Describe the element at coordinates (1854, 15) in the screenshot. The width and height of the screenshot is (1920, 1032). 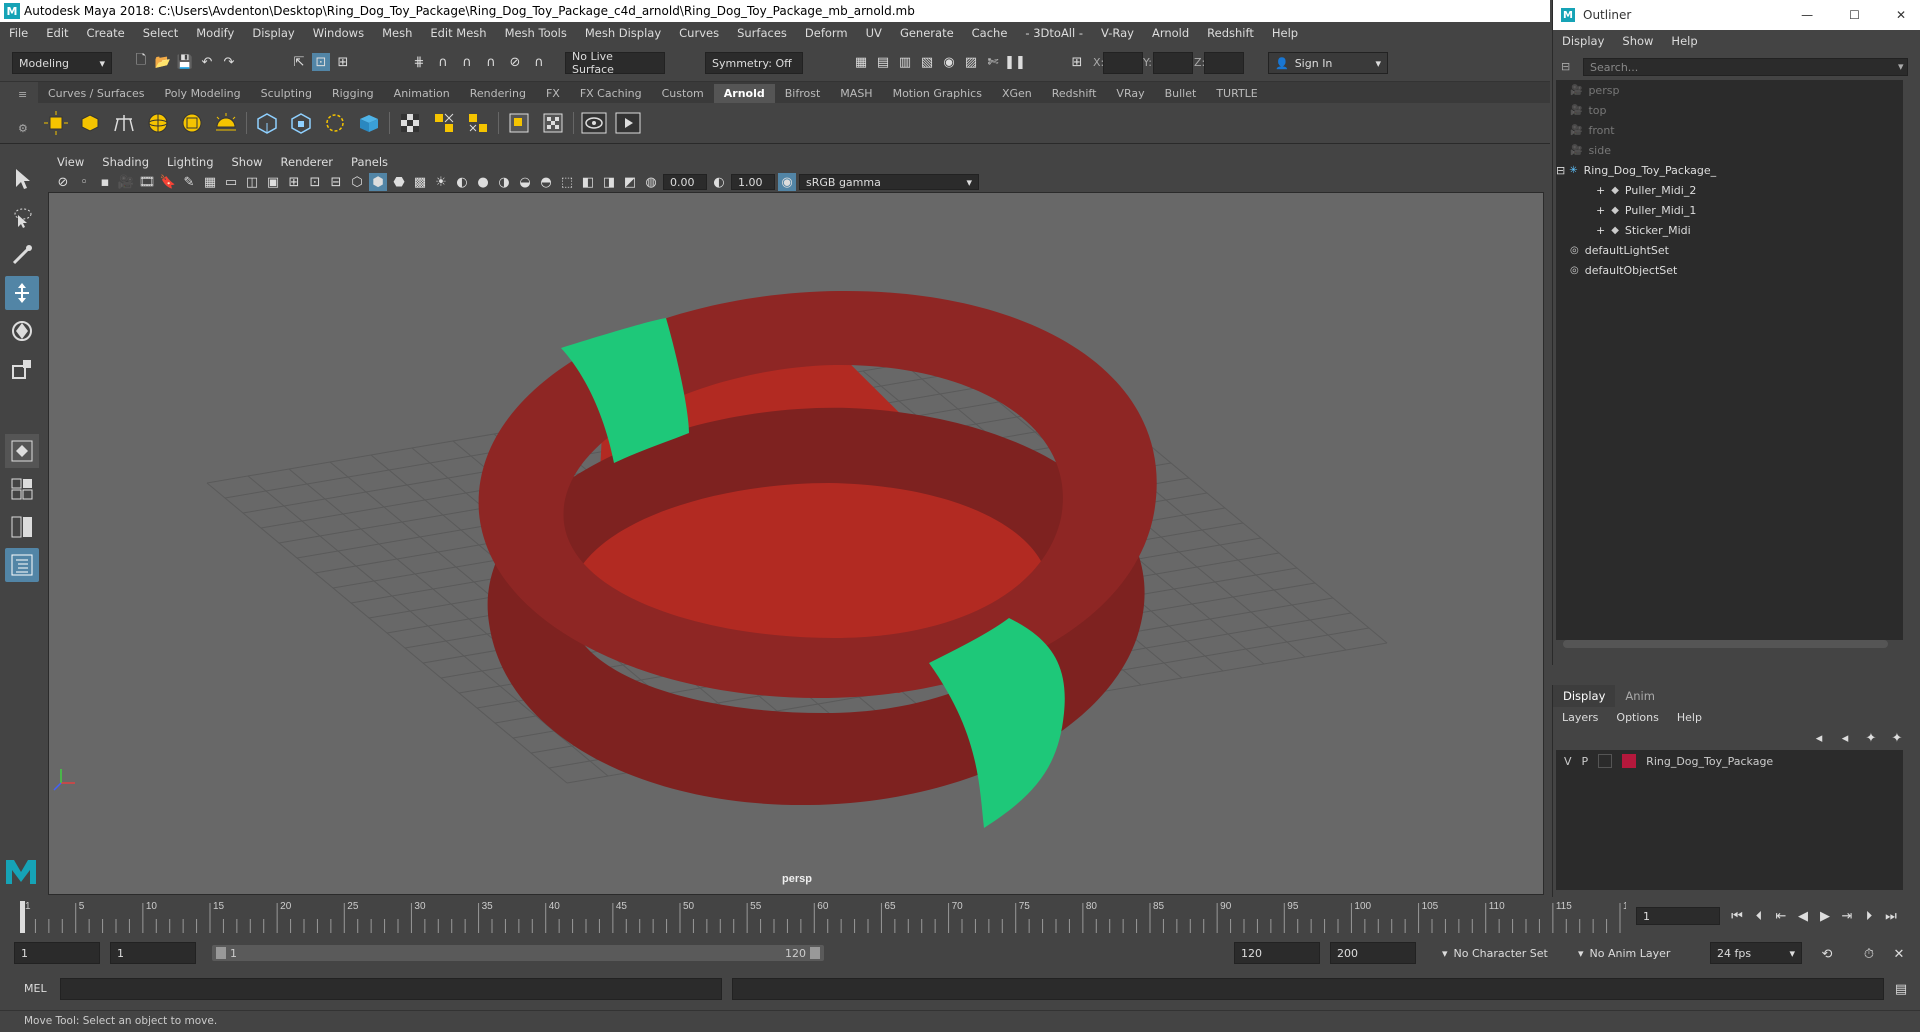
I see `maximize-icon: ☐` at that location.